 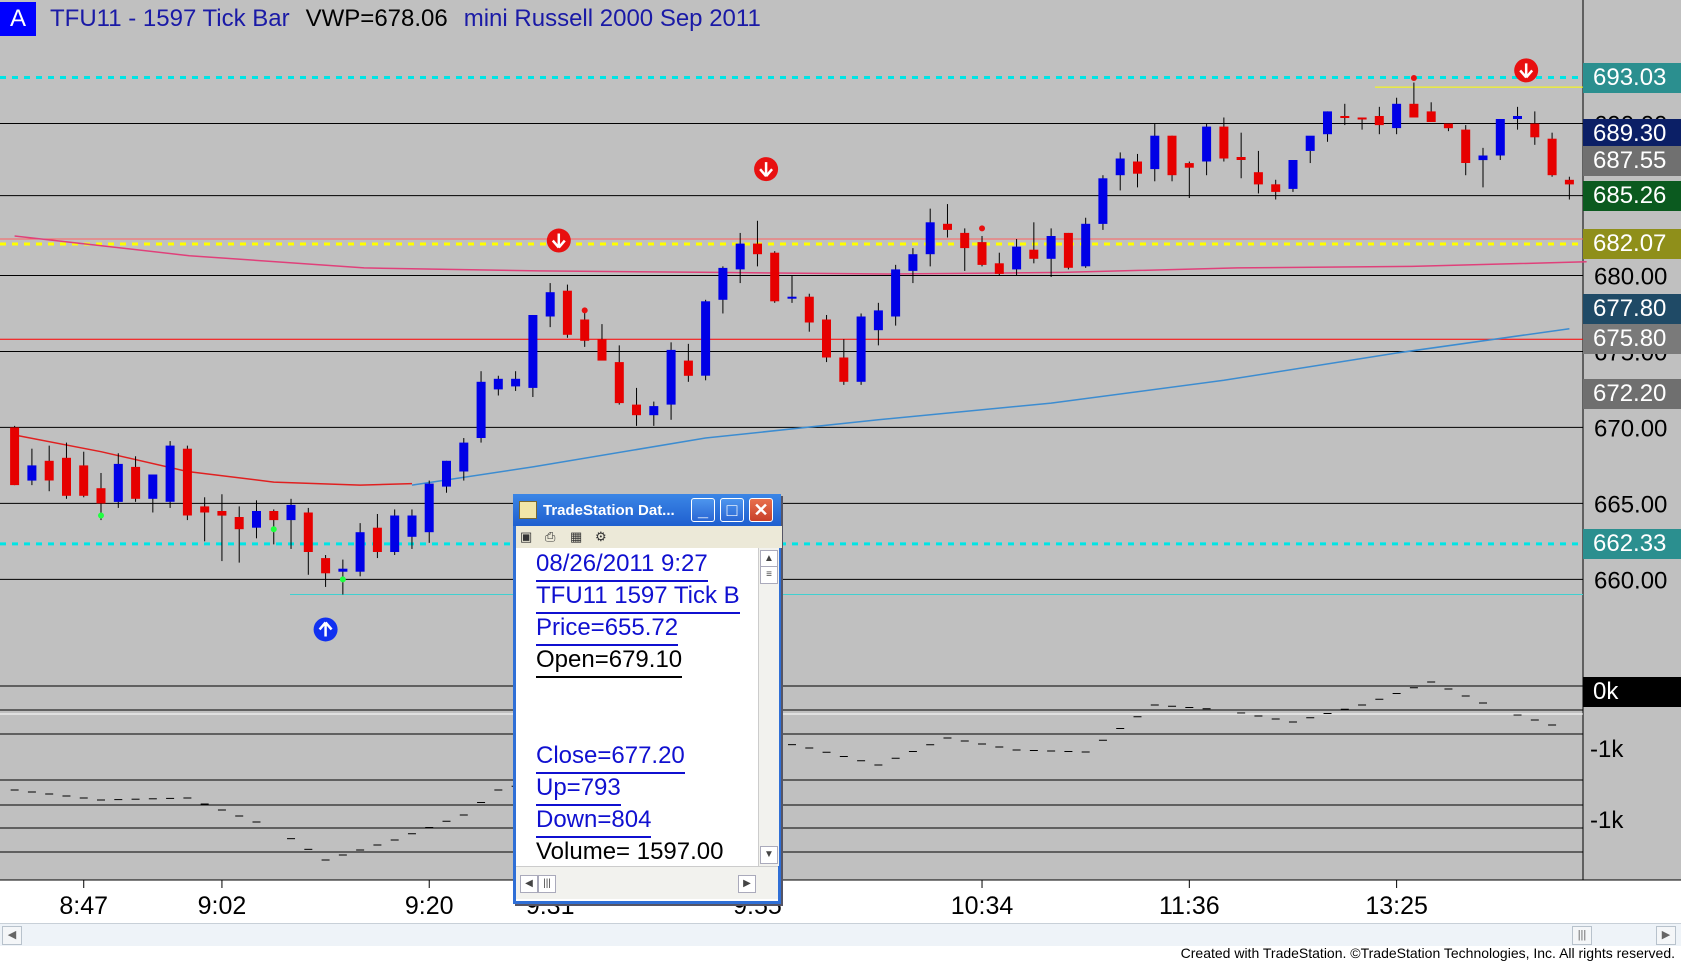 I want to click on print-icon: ⎙, so click(x=552, y=537).